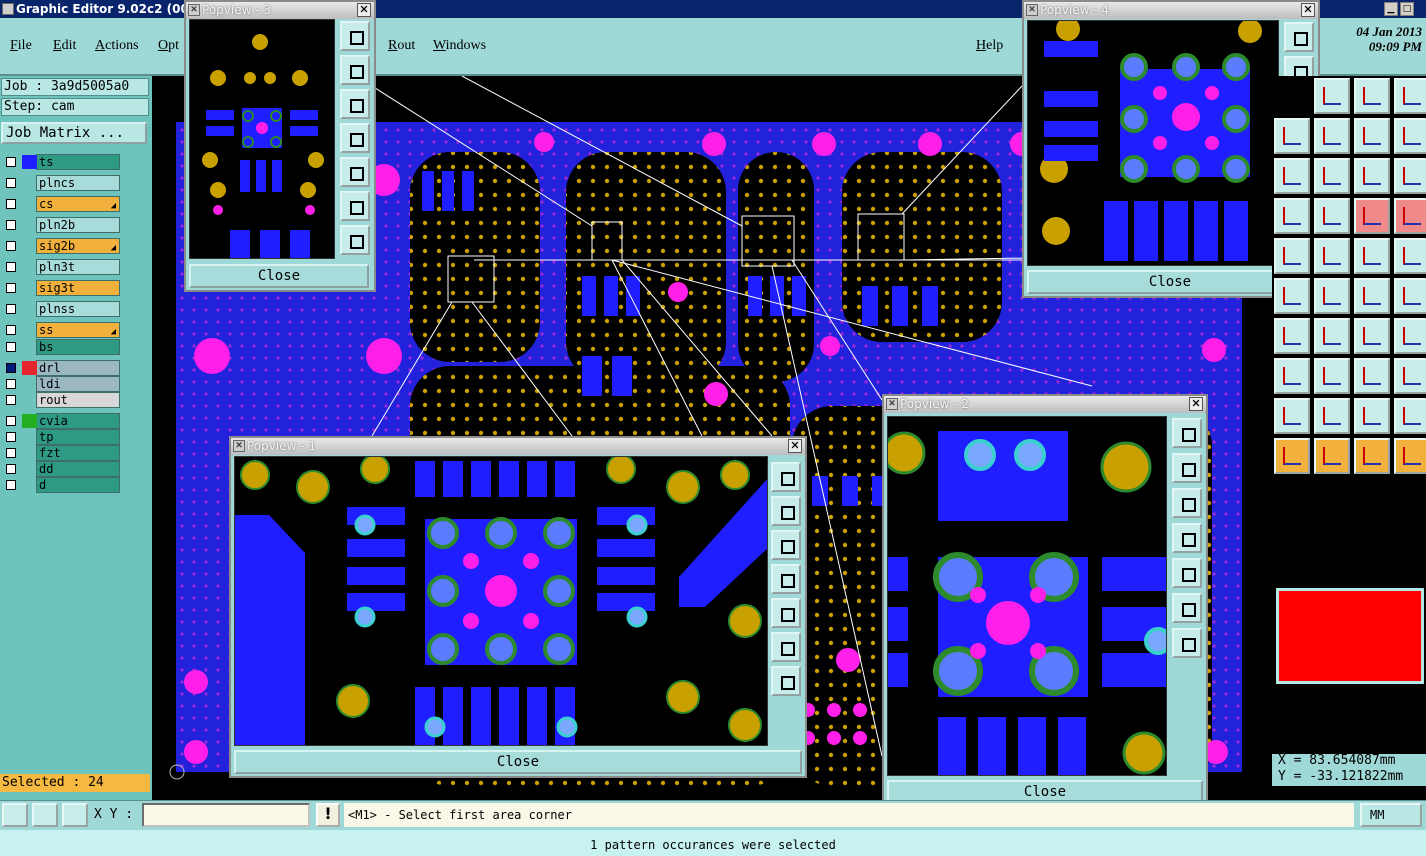 This screenshot has height=856, width=1426. I want to click on layer-row-sig2b: sig2b ◢, so click(61, 246).